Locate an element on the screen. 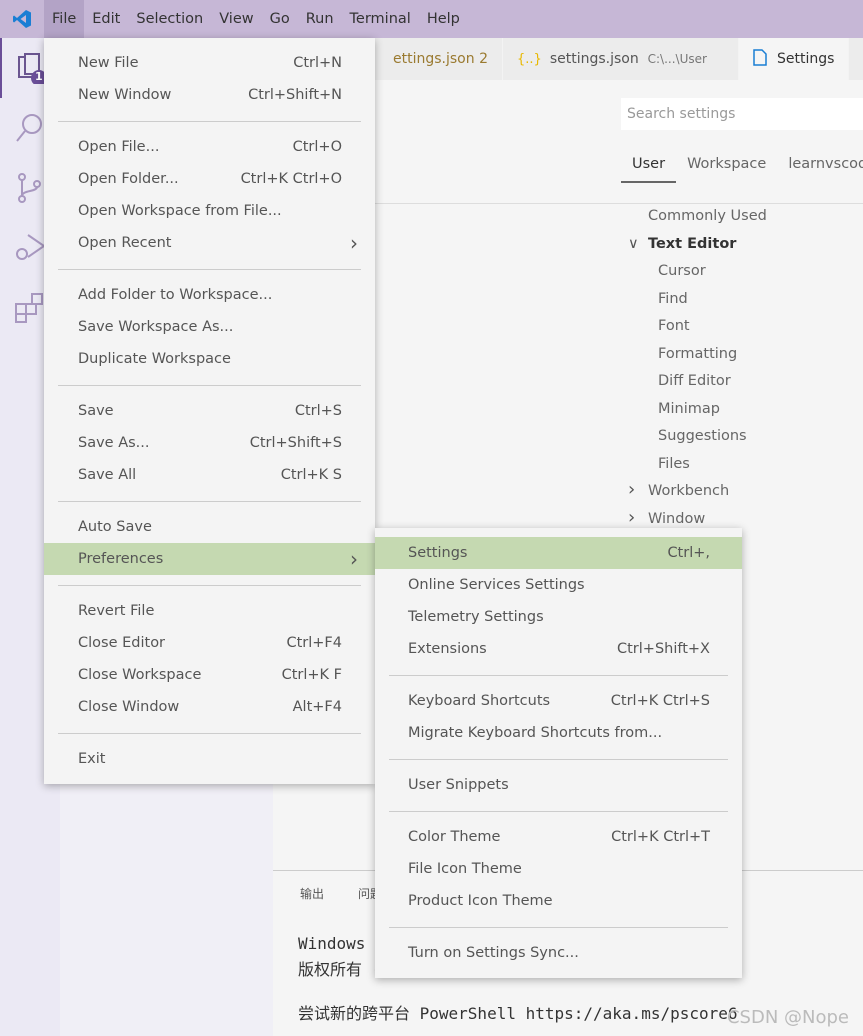 The image size is (863, 1036). toc-item-files: Files is located at coordinates (674, 464).